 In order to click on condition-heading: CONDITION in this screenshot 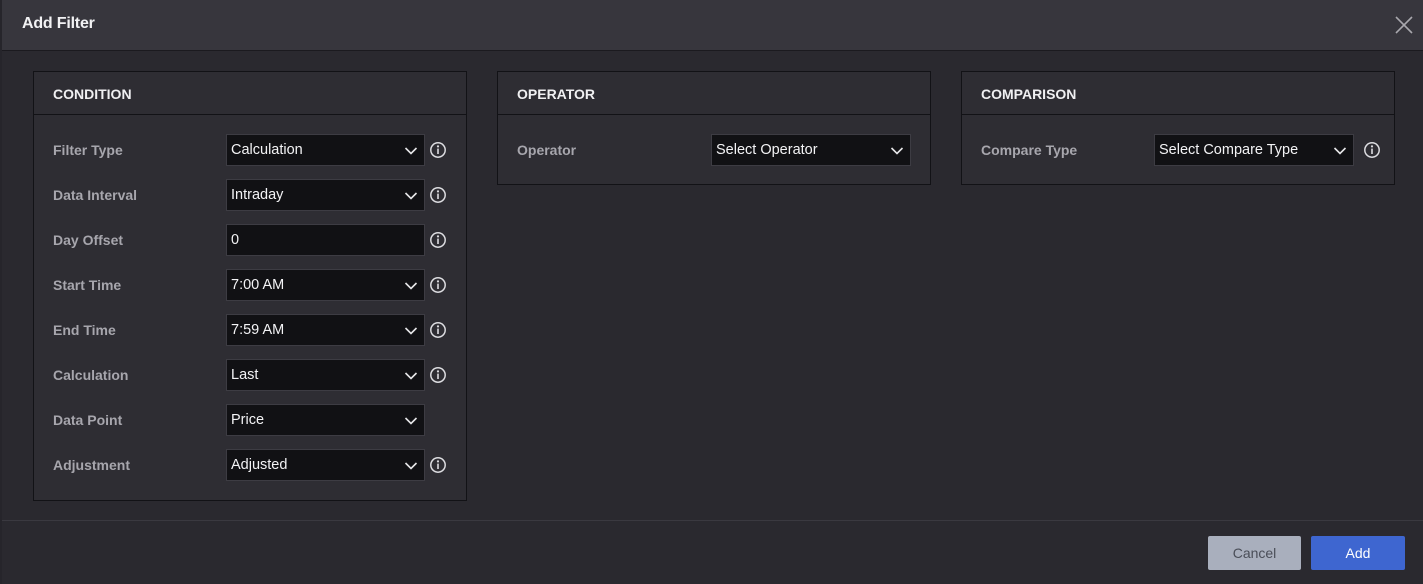, I will do `click(250, 93)`.